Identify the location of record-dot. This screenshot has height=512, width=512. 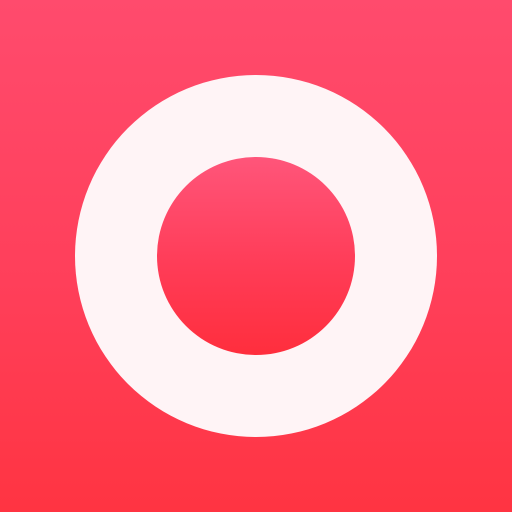
(256, 256).